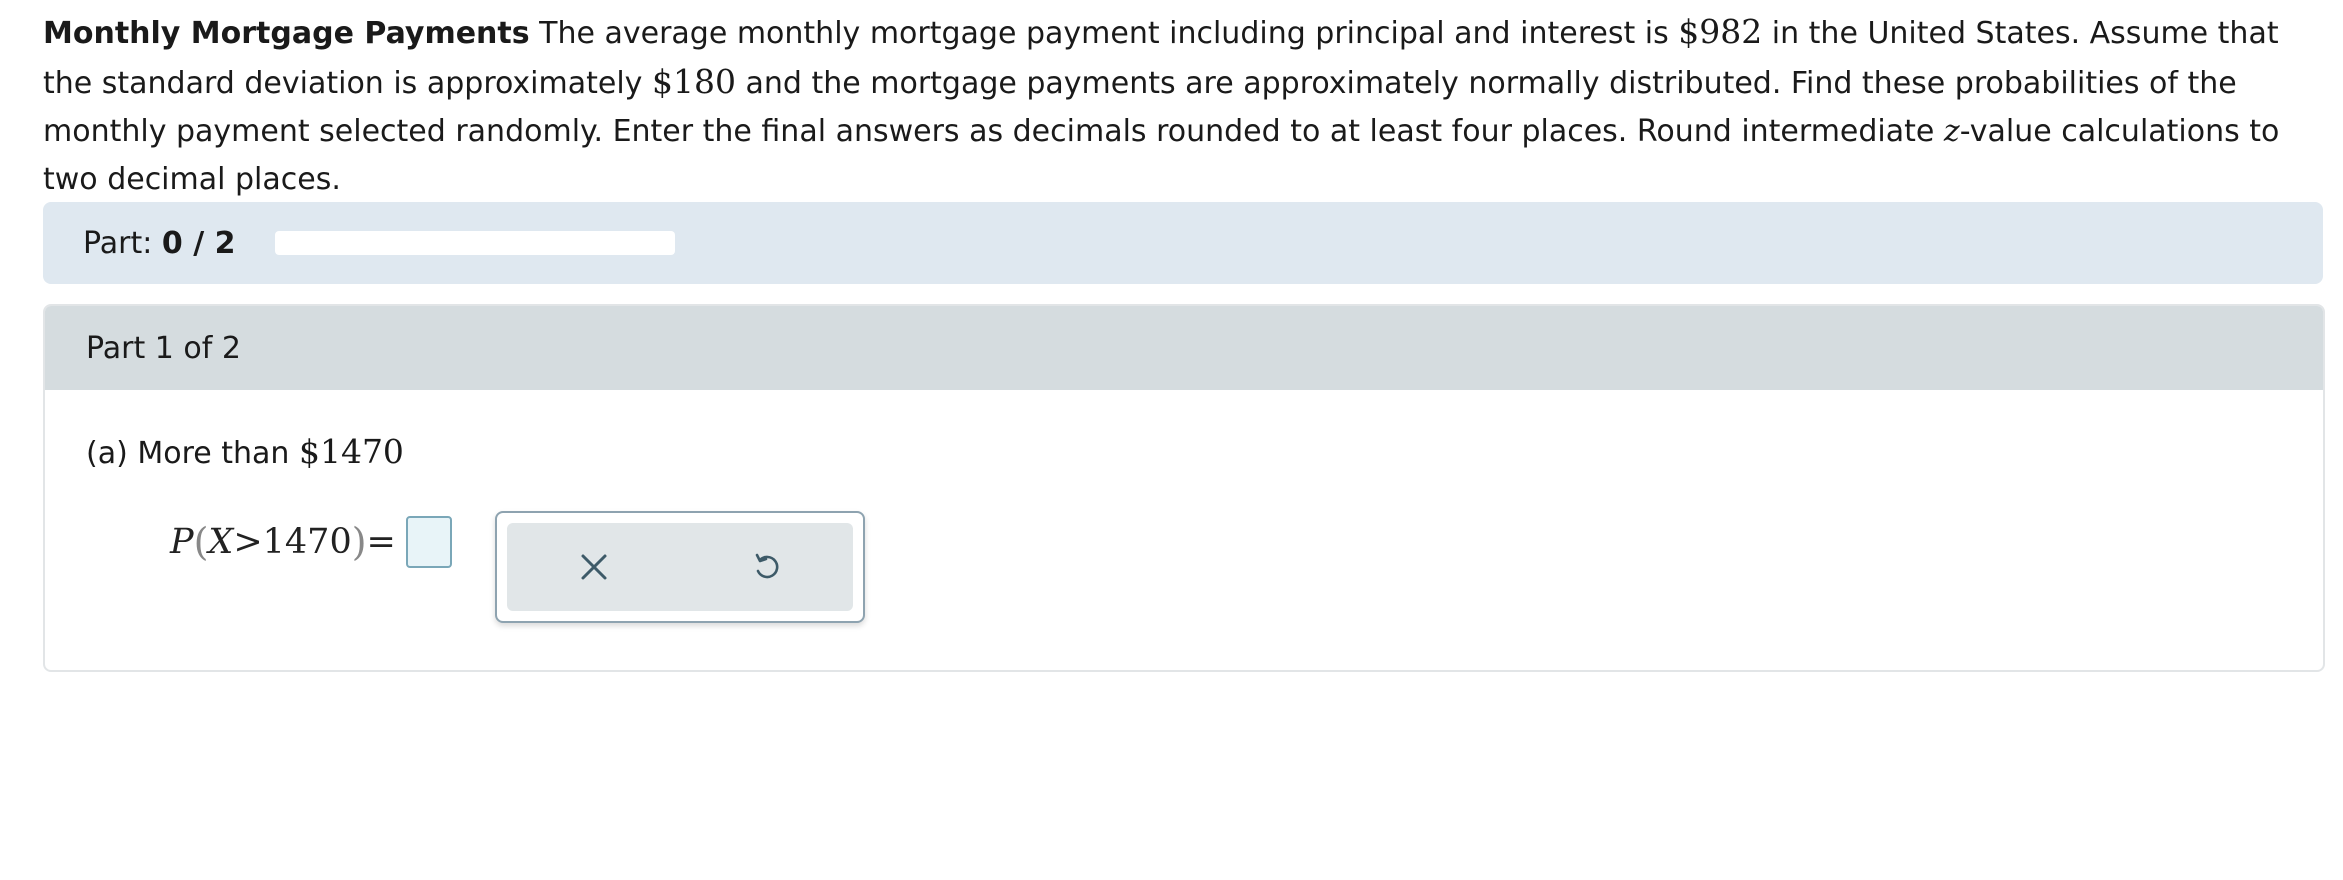 The width and height of the screenshot is (2343, 880). I want to click on eq-var: X, so click(221, 542).